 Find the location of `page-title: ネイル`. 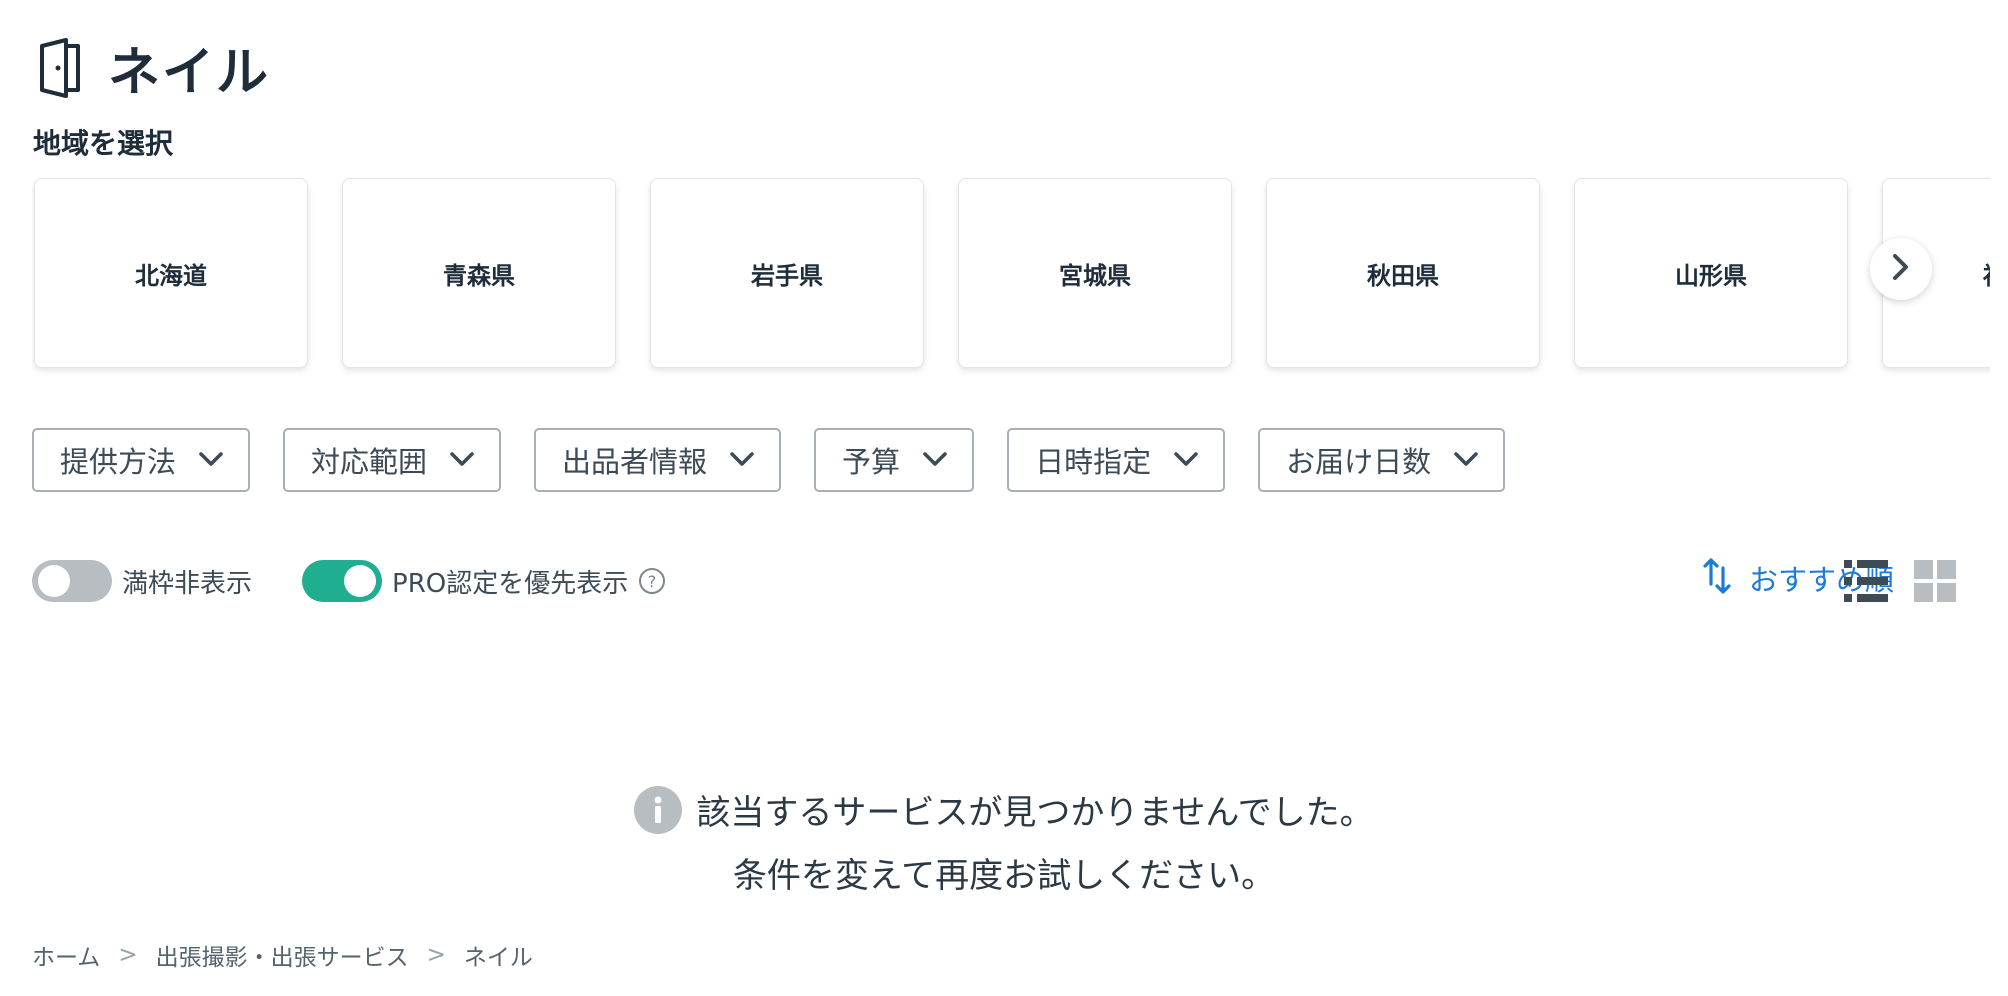

page-title: ネイル is located at coordinates (189, 73).